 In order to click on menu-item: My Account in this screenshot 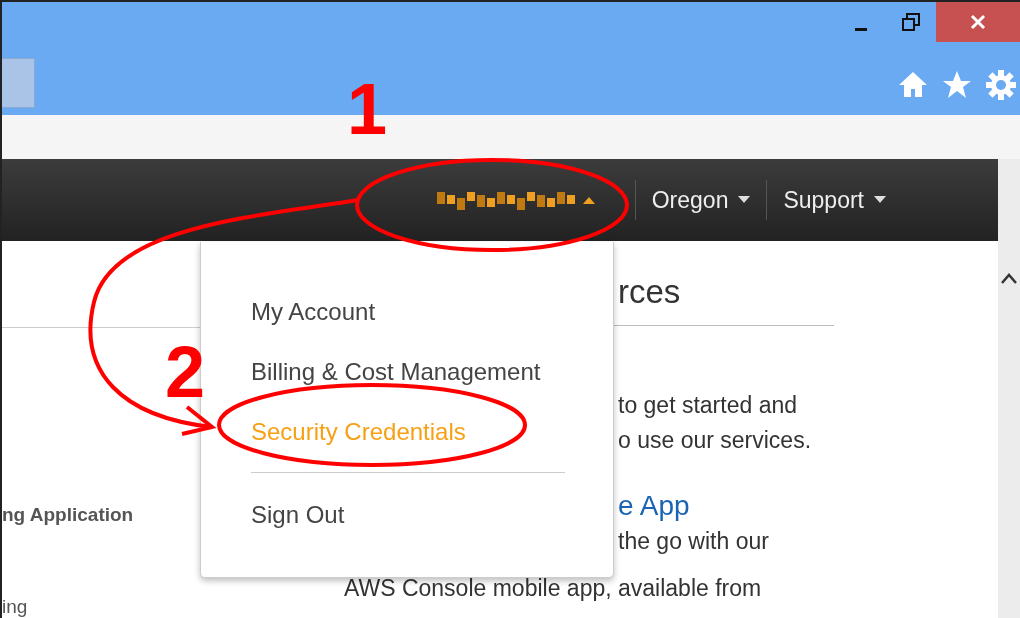, I will do `click(313, 312)`.